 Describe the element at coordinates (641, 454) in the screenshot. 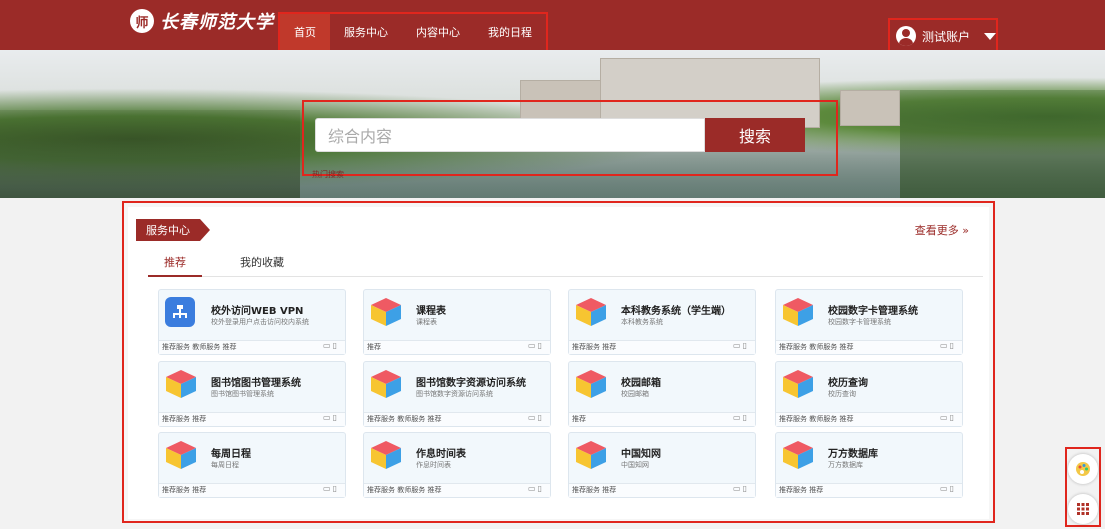

I see `card-title: 中国知网` at that location.